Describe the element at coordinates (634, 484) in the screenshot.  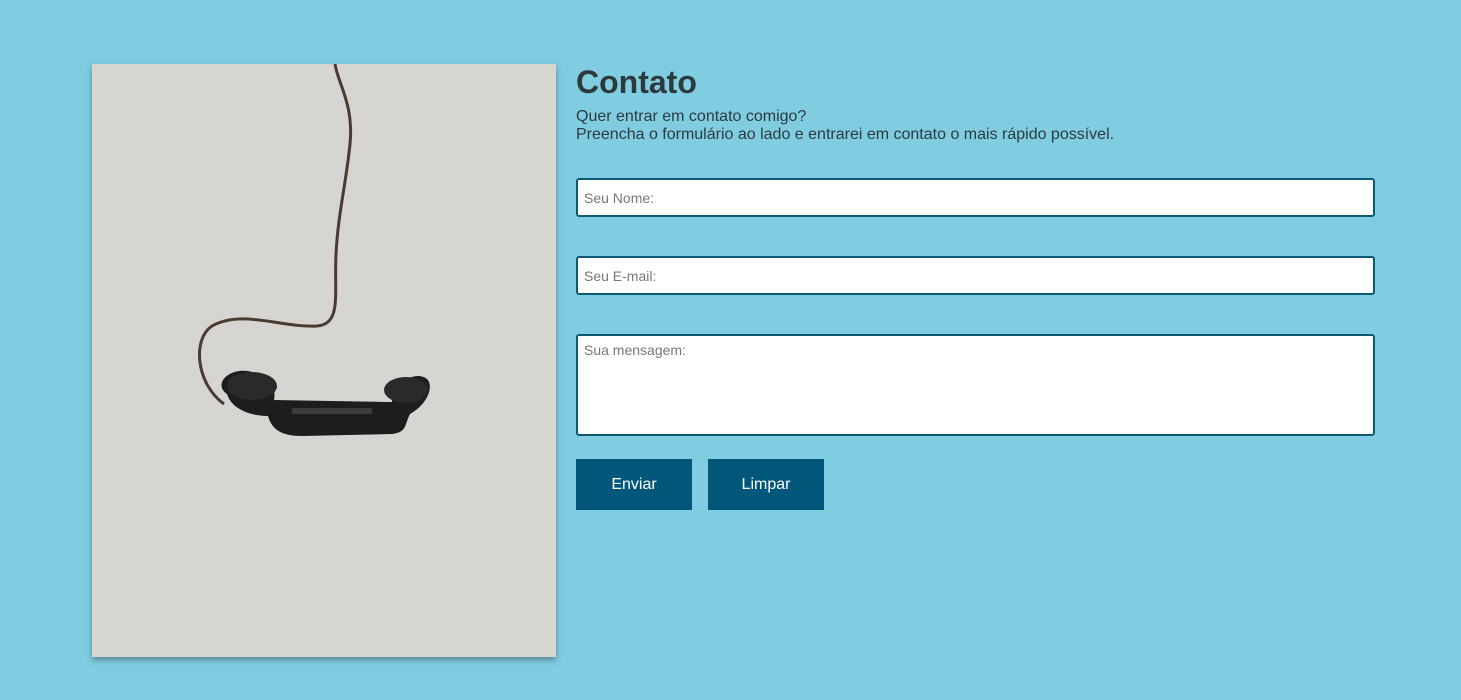
I see `submit-button: Enviar` at that location.